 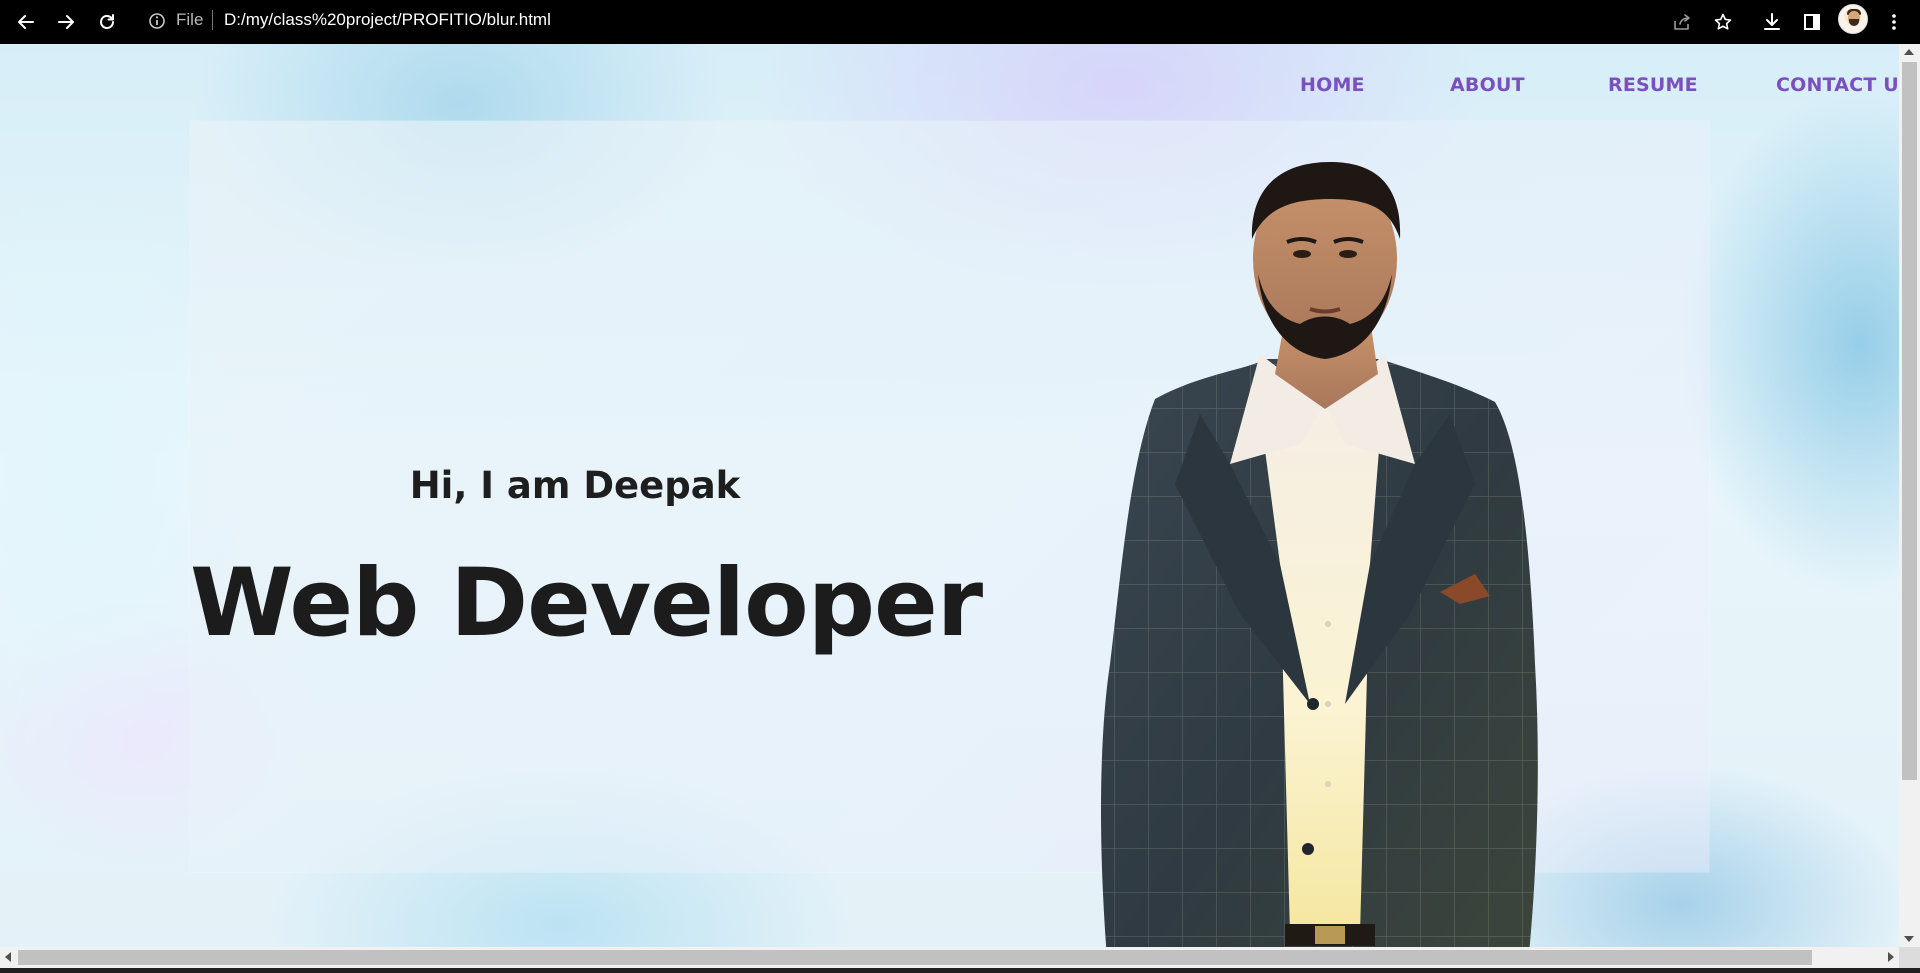 I want to click on address-separator, so click(x=212, y=20).